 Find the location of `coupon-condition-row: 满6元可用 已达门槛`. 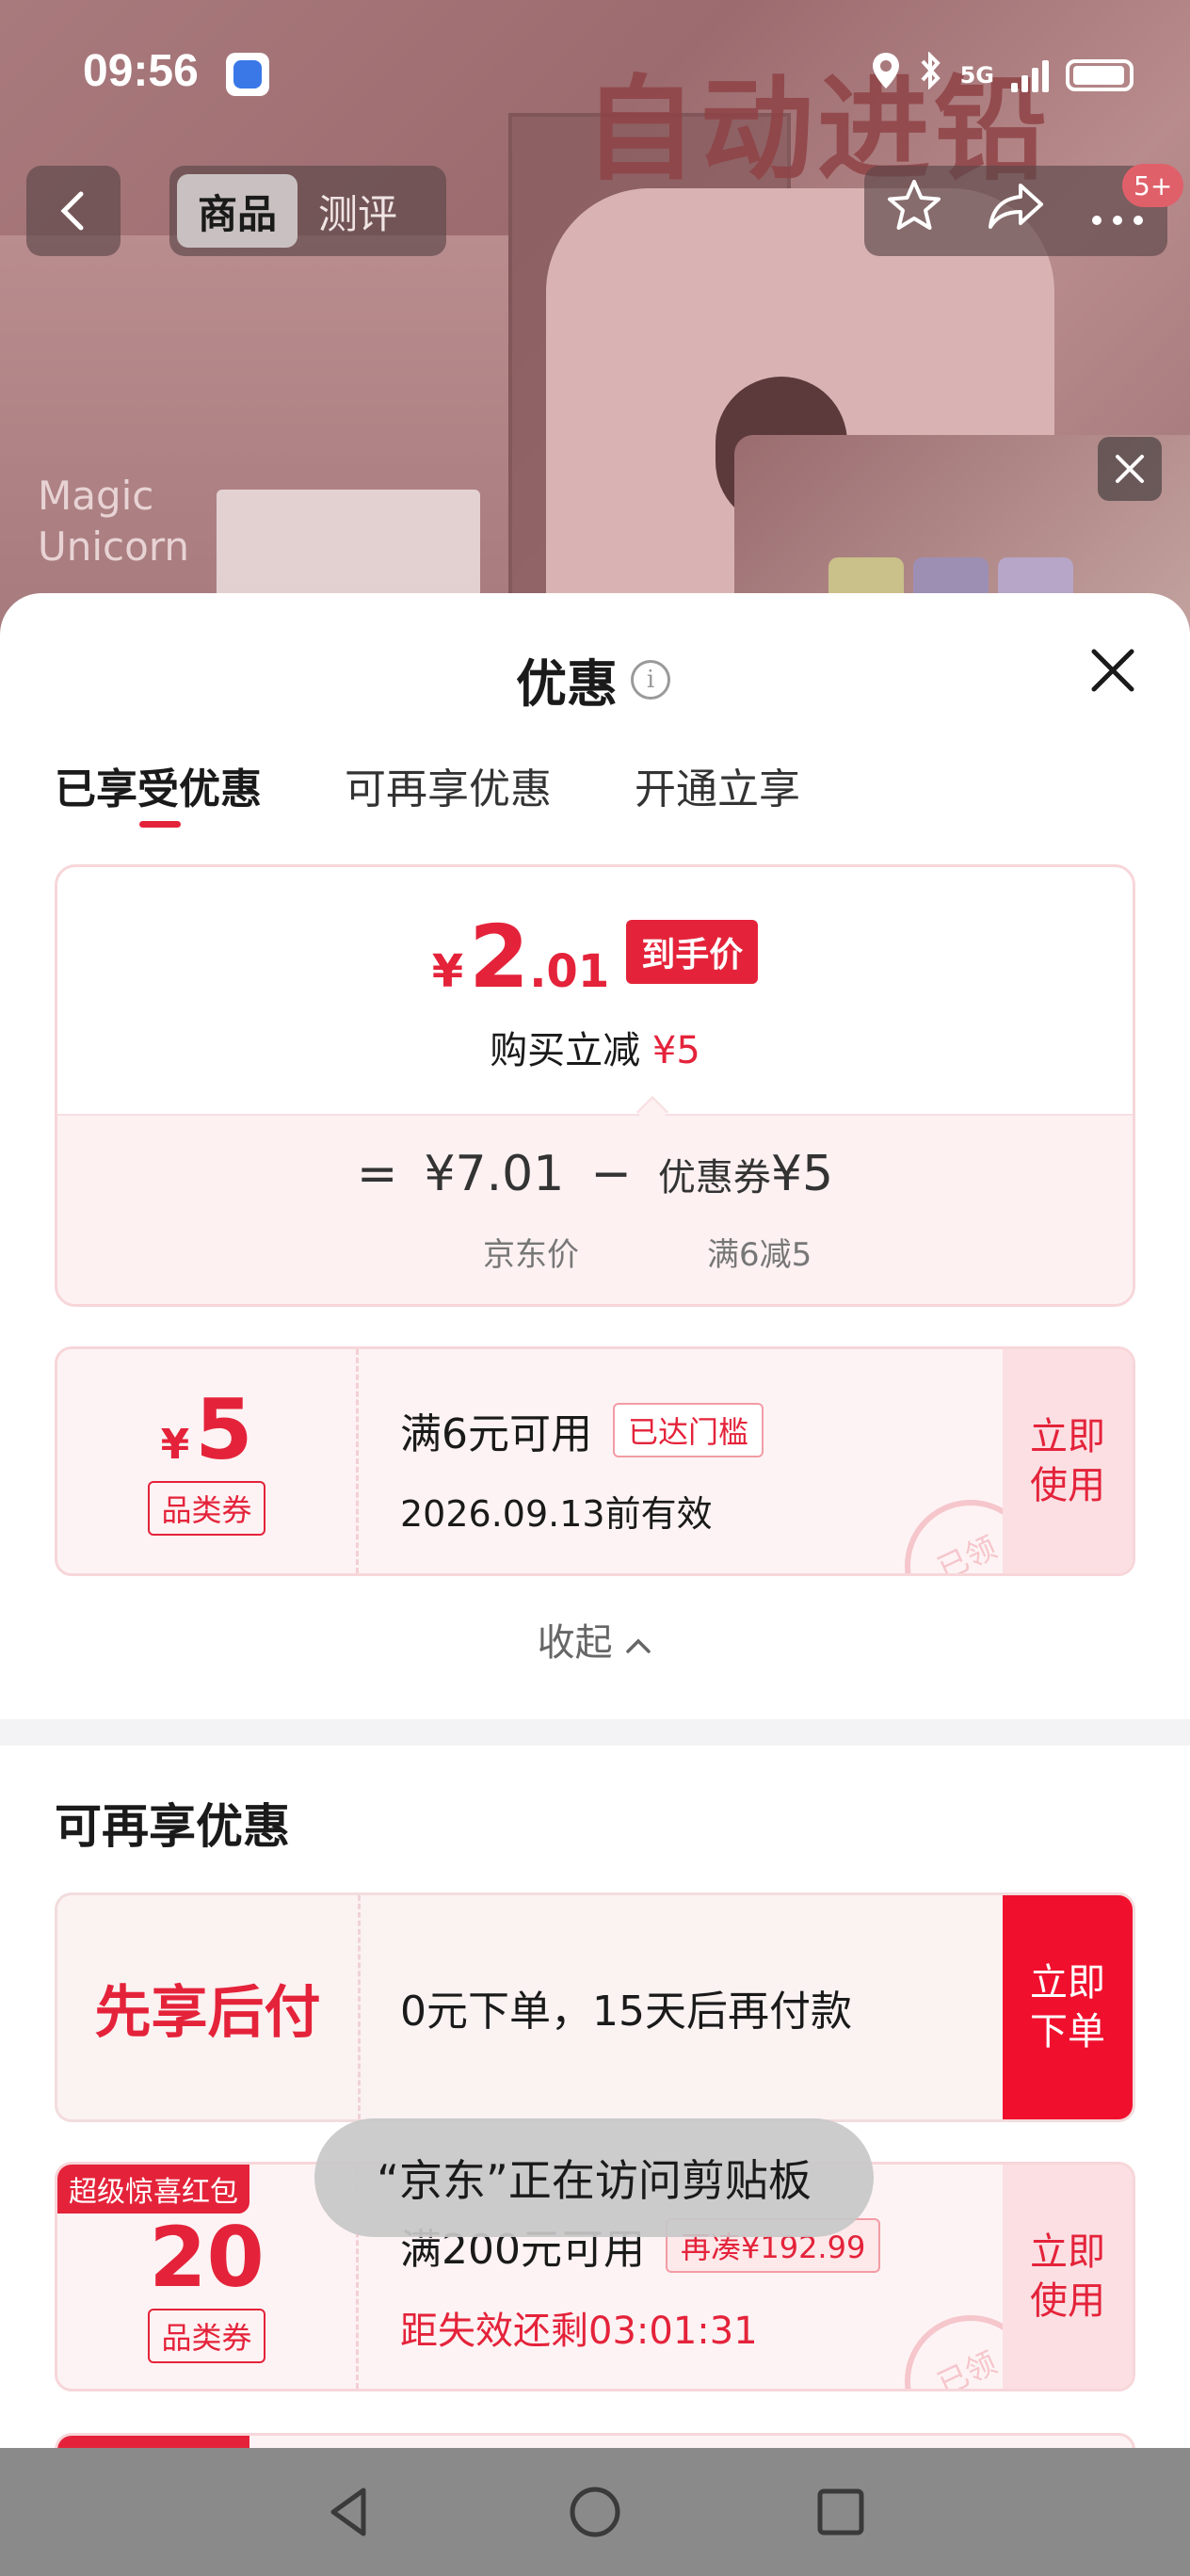

coupon-condition-row: 满6元可用 已达门槛 is located at coordinates (582, 1430).